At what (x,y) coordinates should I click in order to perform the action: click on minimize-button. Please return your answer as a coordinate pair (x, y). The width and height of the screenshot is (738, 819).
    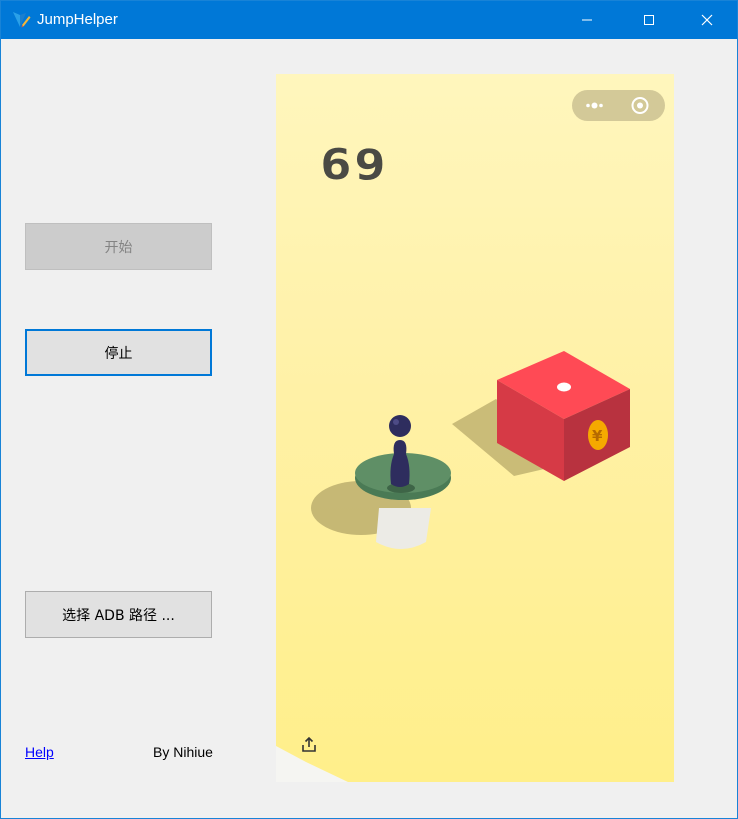
    Looking at the image, I should click on (587, 20).